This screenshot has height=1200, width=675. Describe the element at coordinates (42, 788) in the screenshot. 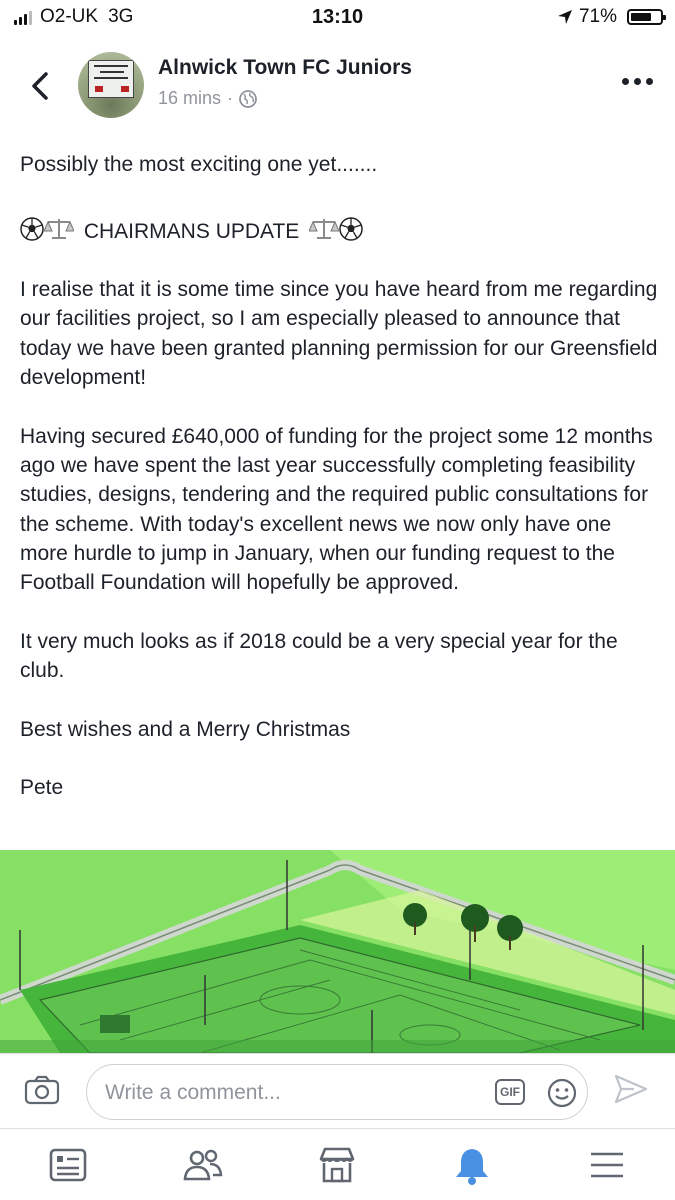

I see `post-signature: Pete` at that location.